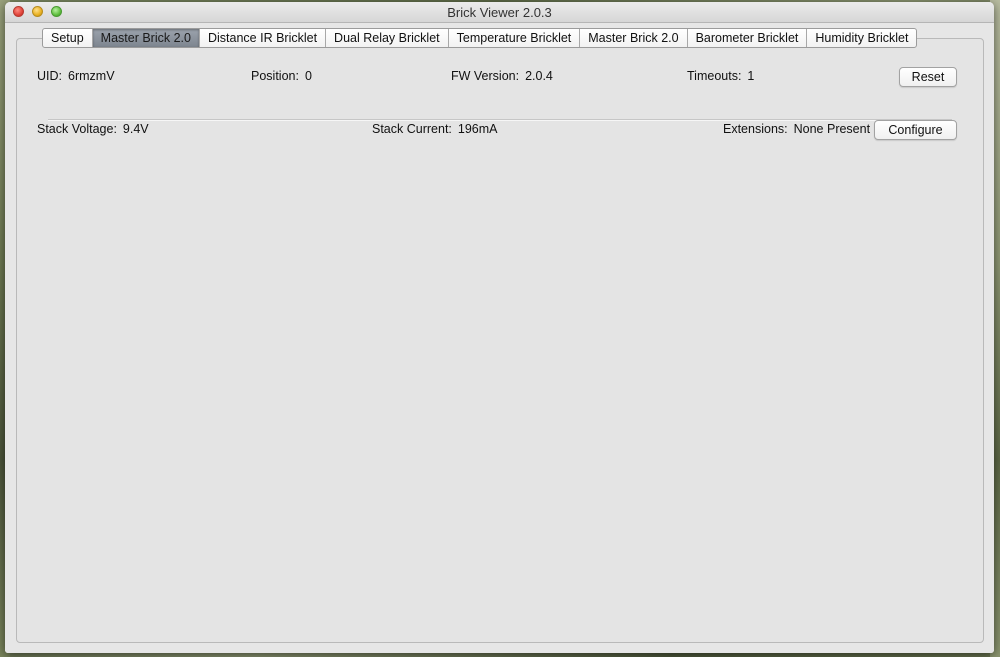  Describe the element at coordinates (515, 38) in the screenshot. I see `tab-temperature-bricklet: Temperature Bricklet` at that location.